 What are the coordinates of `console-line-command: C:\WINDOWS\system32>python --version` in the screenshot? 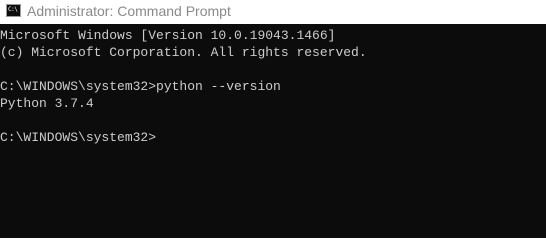 It's located at (140, 86).